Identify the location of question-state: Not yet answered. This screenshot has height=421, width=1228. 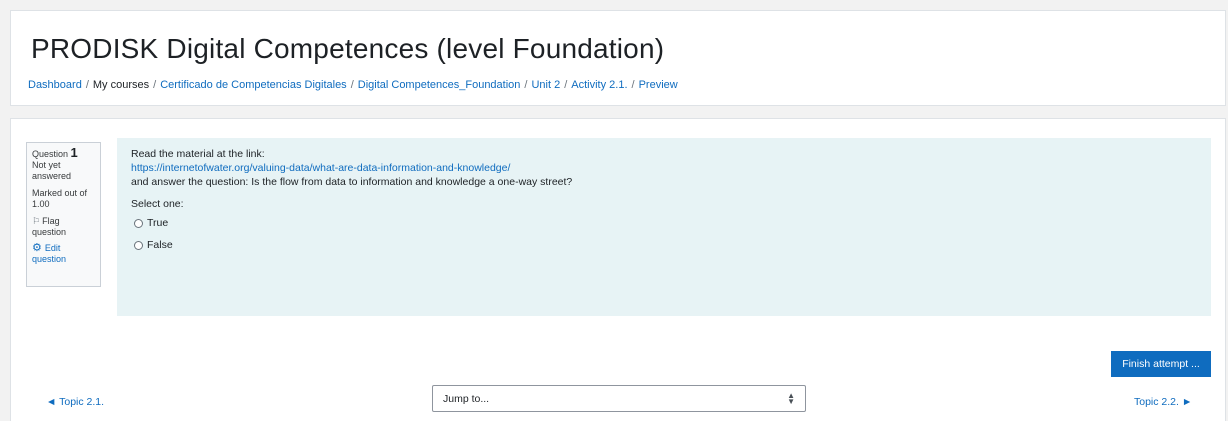
(52, 170).